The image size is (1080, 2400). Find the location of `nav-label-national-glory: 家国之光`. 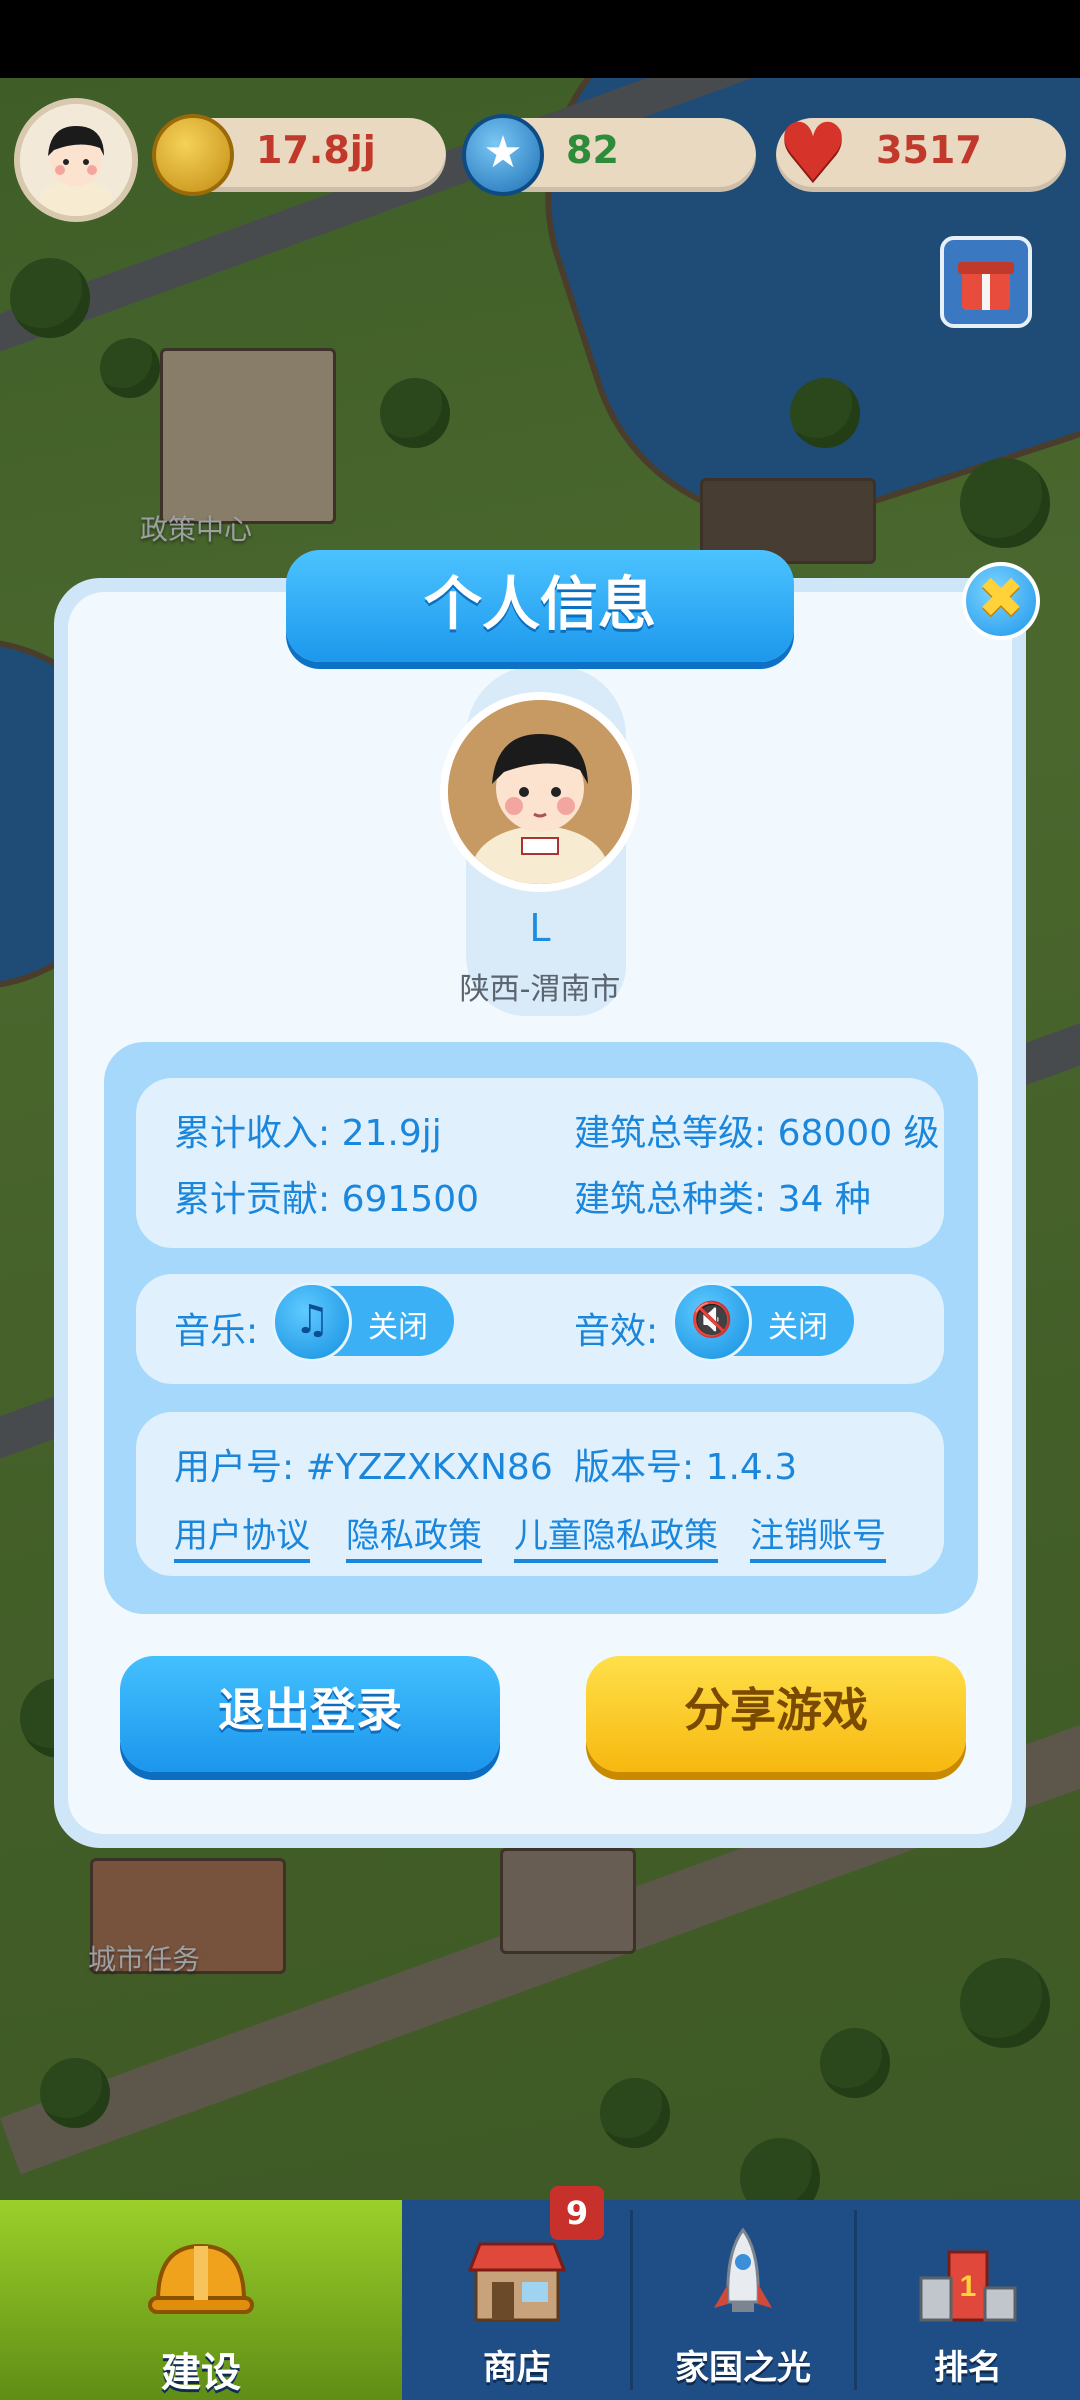

nav-label-national-glory: 家国之光 is located at coordinates (743, 2368).